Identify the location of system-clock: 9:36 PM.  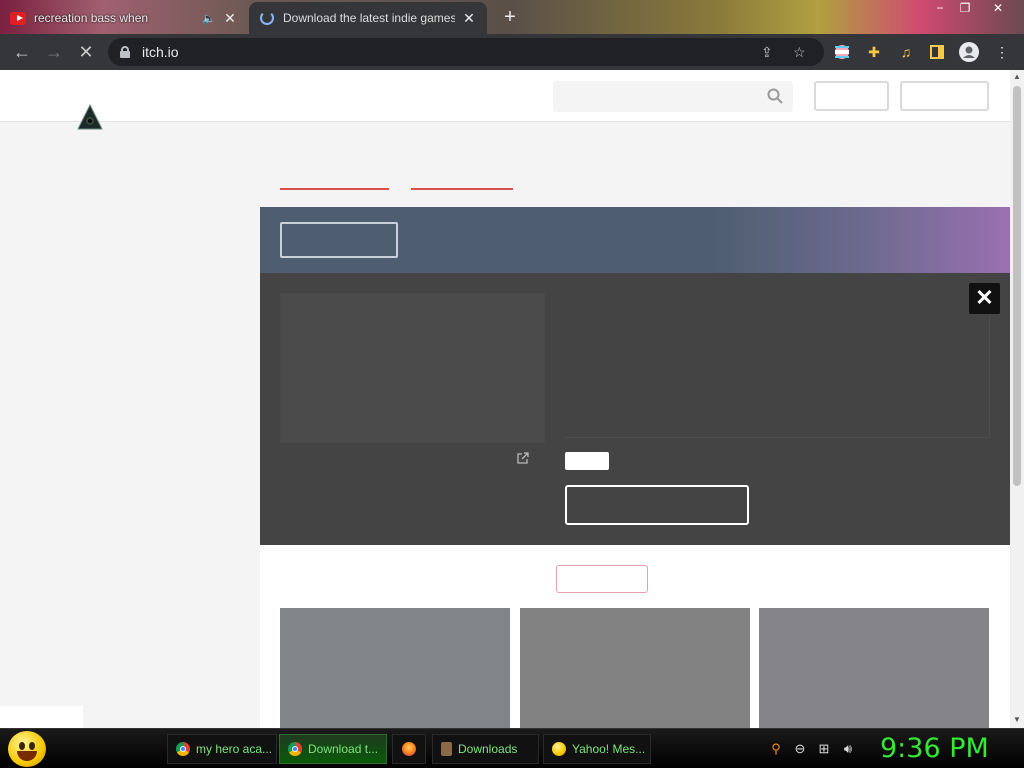
(934, 748).